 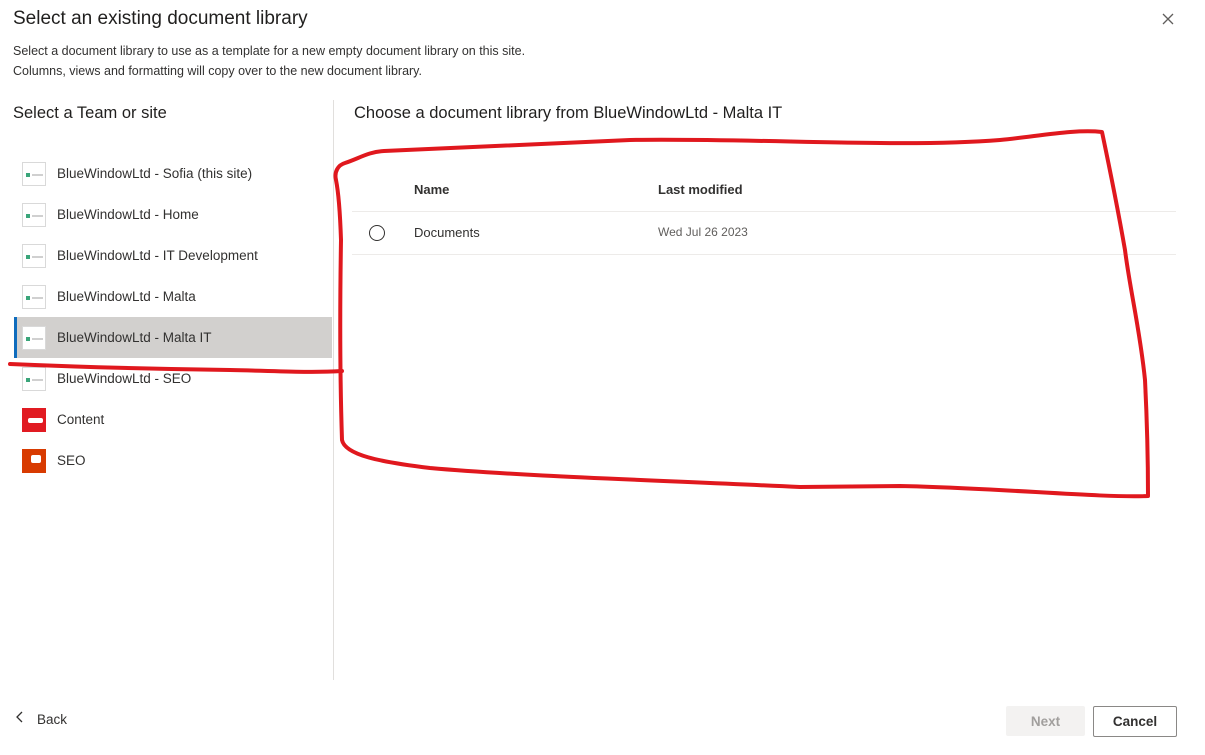 I want to click on close-icon, so click(x=1168, y=19).